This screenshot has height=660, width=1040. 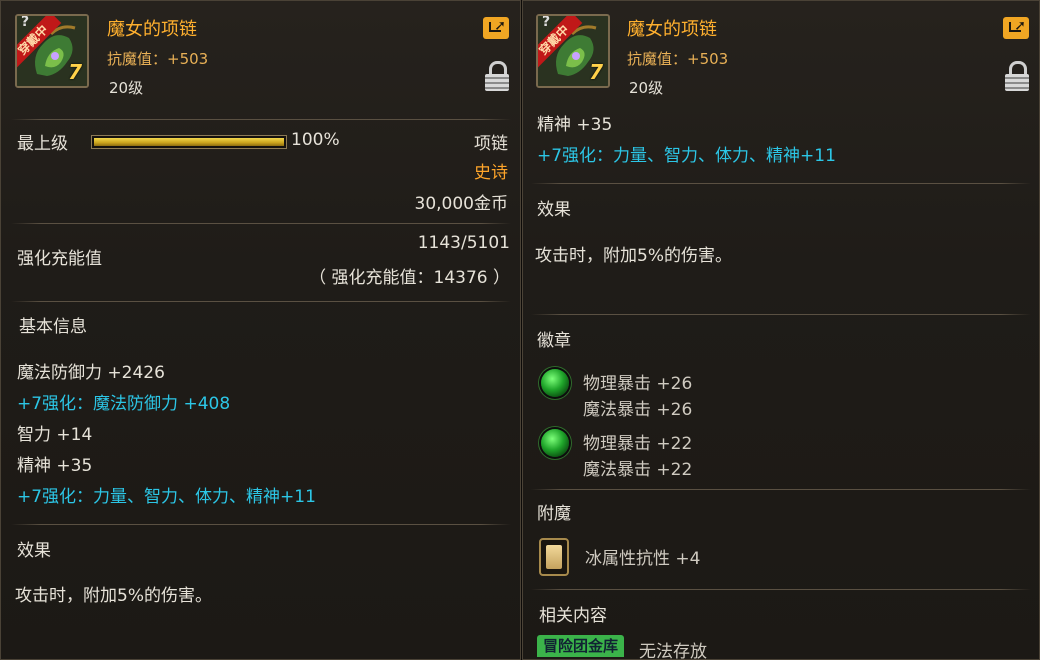 What do you see at coordinates (409, 278) in the screenshot?
I see `charge-total: （ 强化充能值：14376 ）` at bounding box center [409, 278].